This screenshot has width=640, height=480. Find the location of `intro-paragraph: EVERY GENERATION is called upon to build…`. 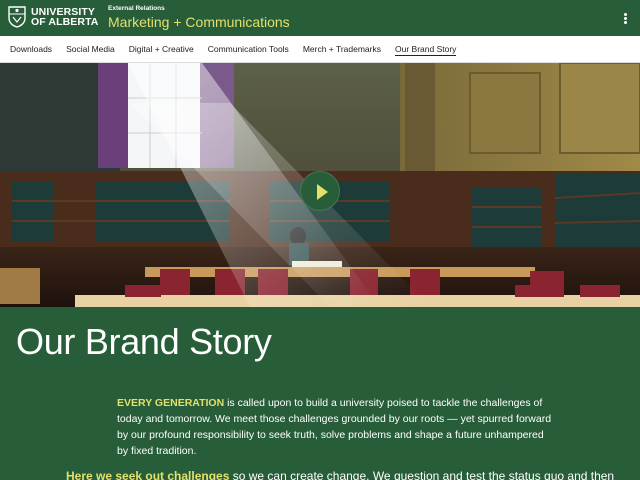

intro-paragraph: EVERY GENERATION is called upon to build… is located at coordinates (337, 427).